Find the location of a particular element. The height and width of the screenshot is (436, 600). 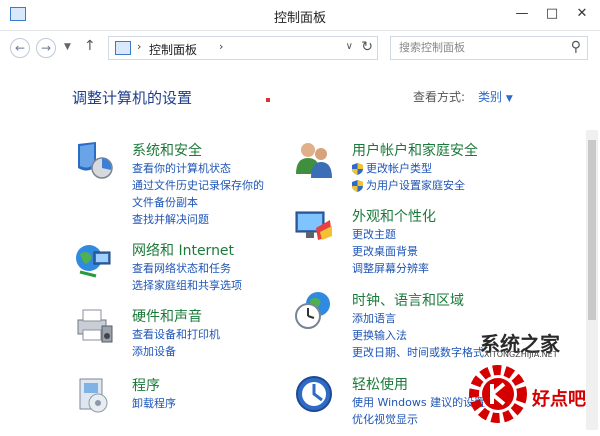

minimize-button: — is located at coordinates (522, 14).